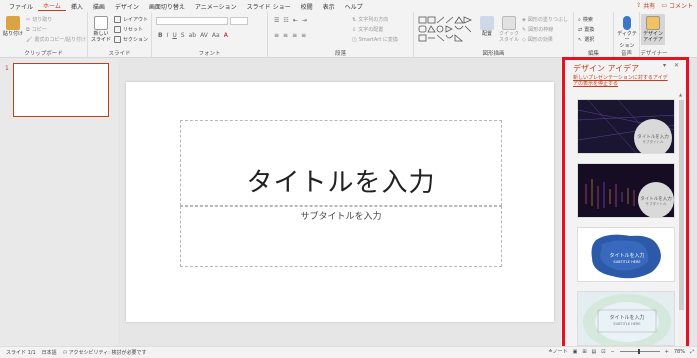  I want to click on text-direction-icon: ⇅, so click(354, 19).